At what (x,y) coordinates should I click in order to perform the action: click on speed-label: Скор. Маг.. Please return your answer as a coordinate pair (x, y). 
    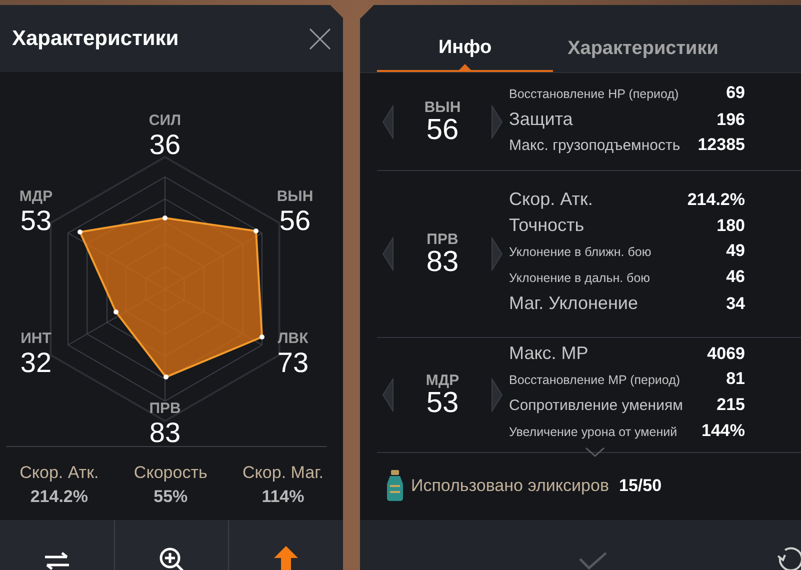
    Looking at the image, I should click on (283, 473).